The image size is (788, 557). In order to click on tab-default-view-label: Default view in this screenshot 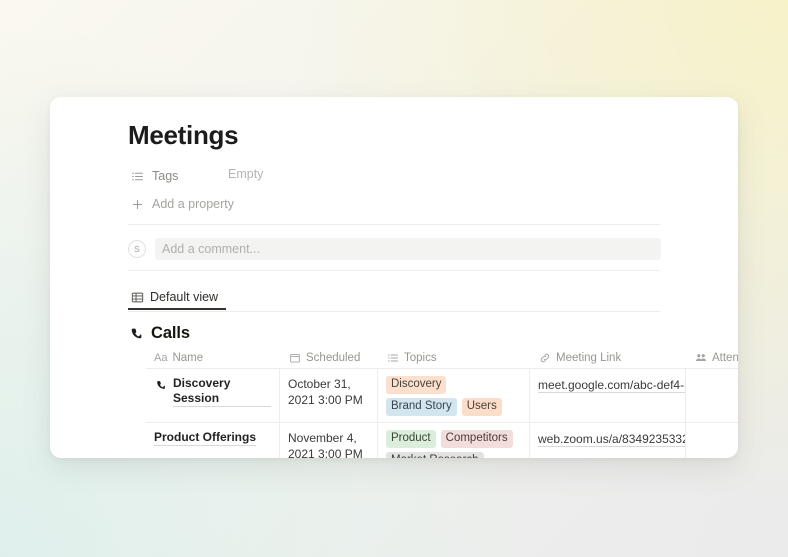, I will do `click(184, 297)`.